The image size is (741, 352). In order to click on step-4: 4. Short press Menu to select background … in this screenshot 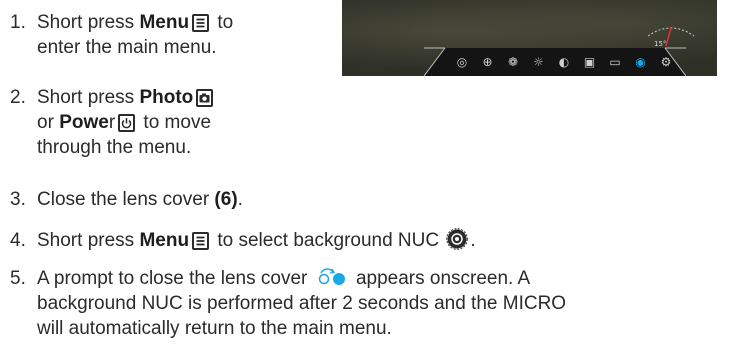, I will do `click(243, 240)`.